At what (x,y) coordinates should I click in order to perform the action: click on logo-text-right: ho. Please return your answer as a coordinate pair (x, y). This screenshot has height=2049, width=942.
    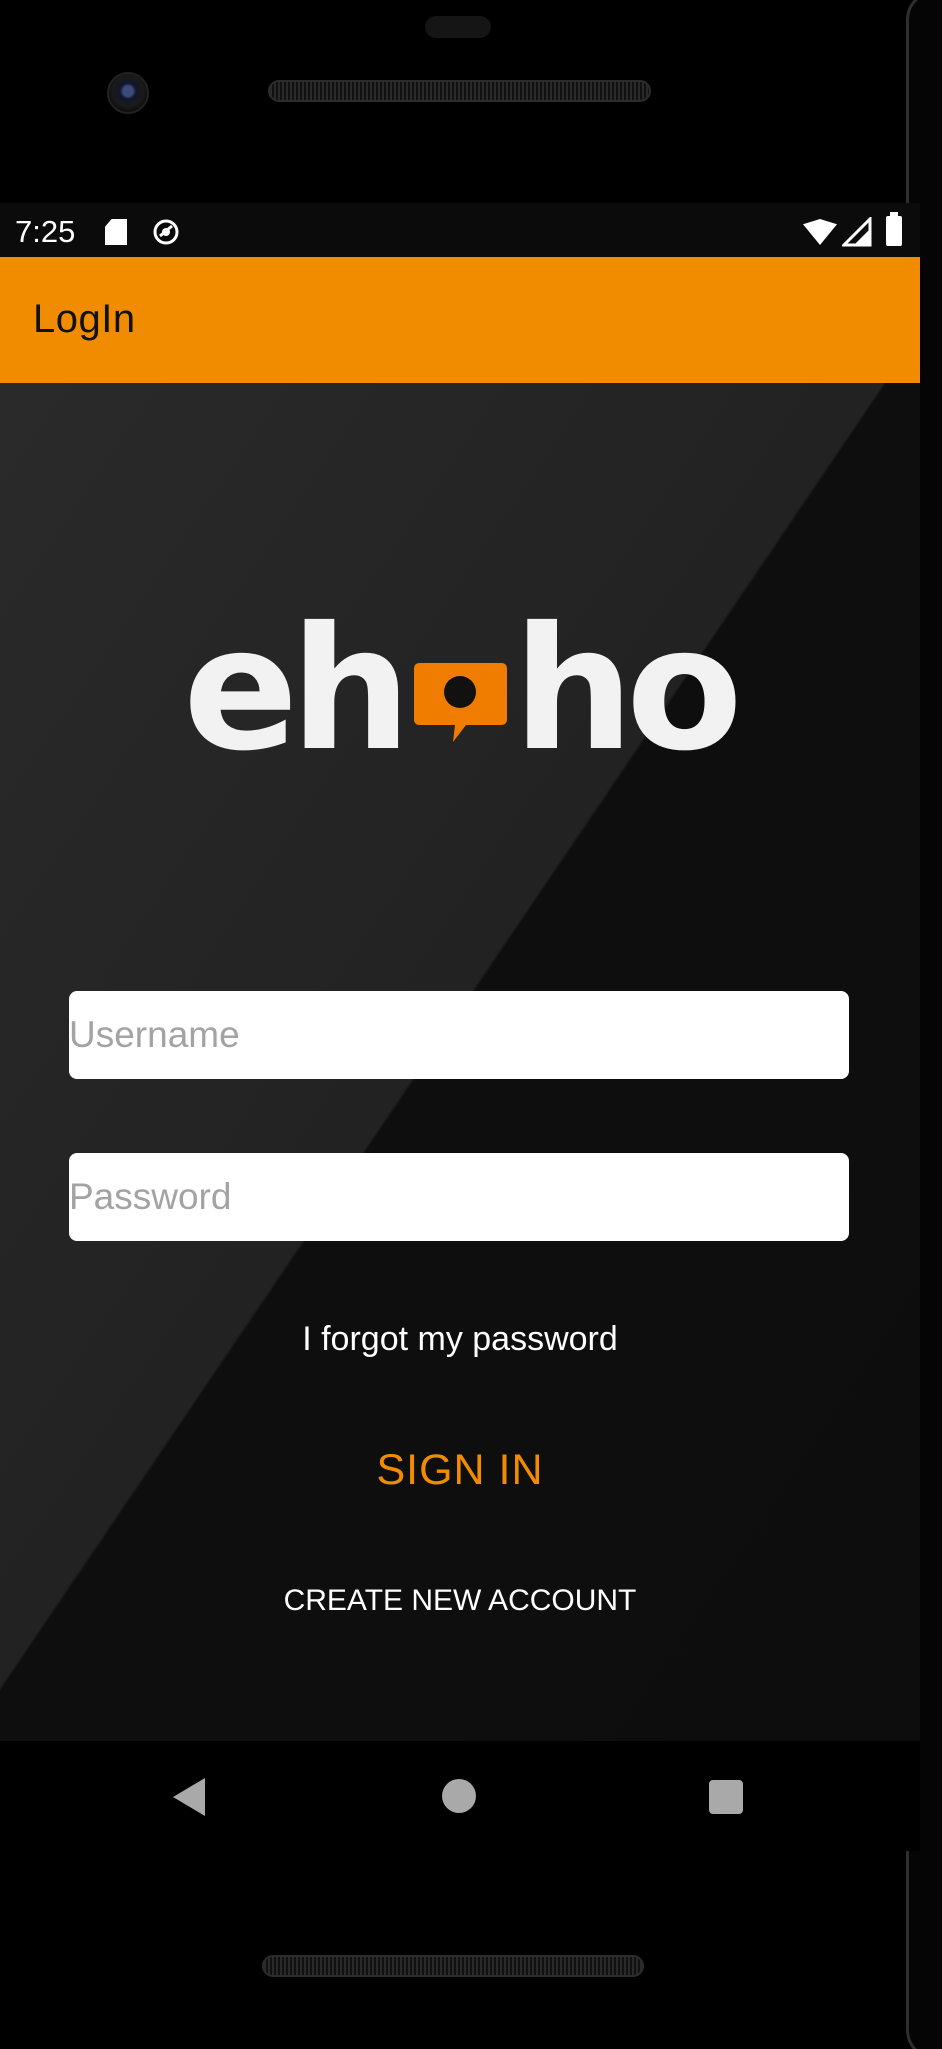
    Looking at the image, I should click on (624, 686).